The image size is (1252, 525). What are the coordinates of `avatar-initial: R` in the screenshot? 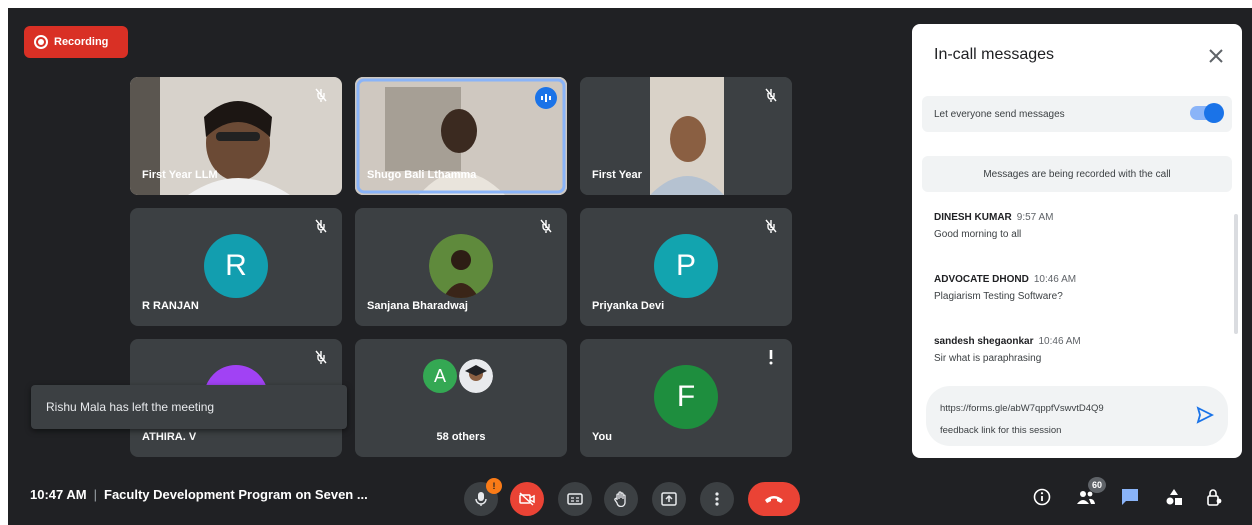 It's located at (236, 265).